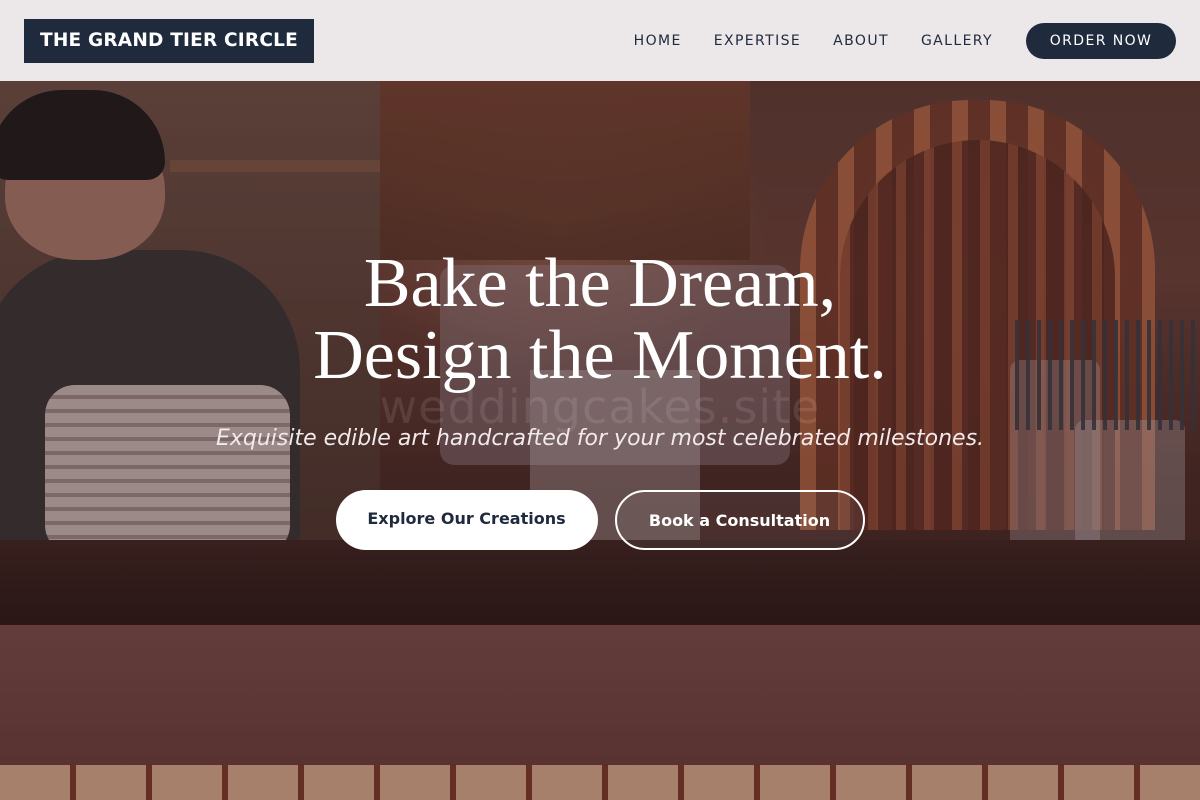  I want to click on order-now-button: ORDER NOW, so click(1101, 40).